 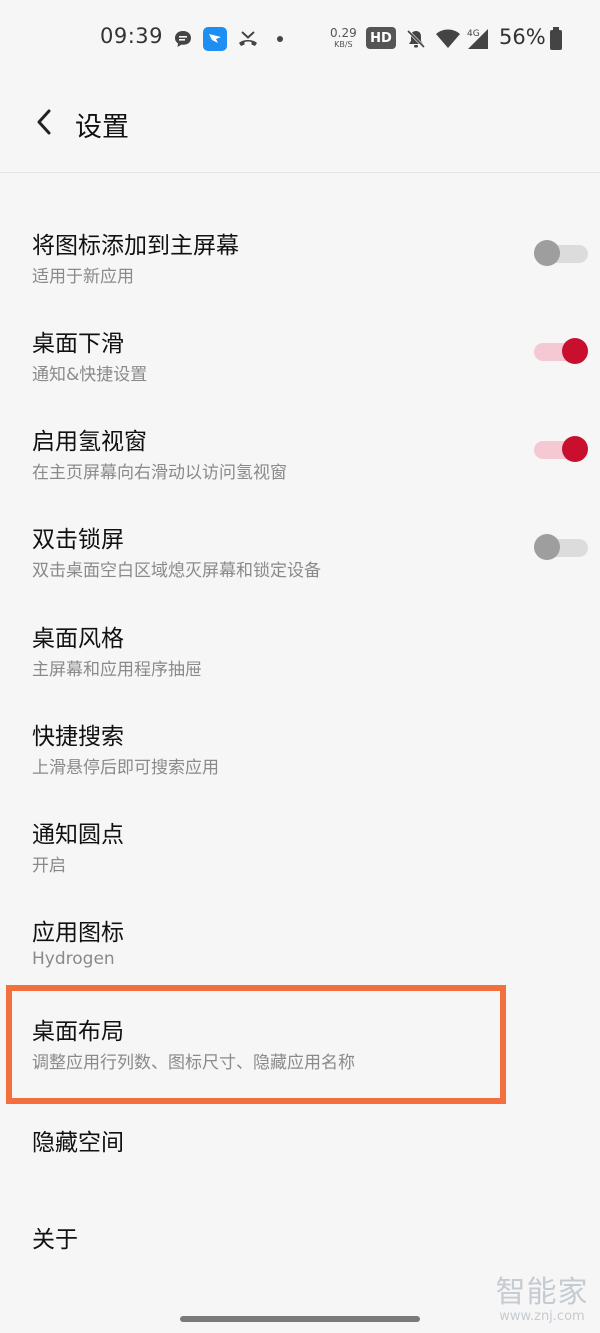 What do you see at coordinates (416, 39) in the screenshot?
I see `bell-off-icon` at bounding box center [416, 39].